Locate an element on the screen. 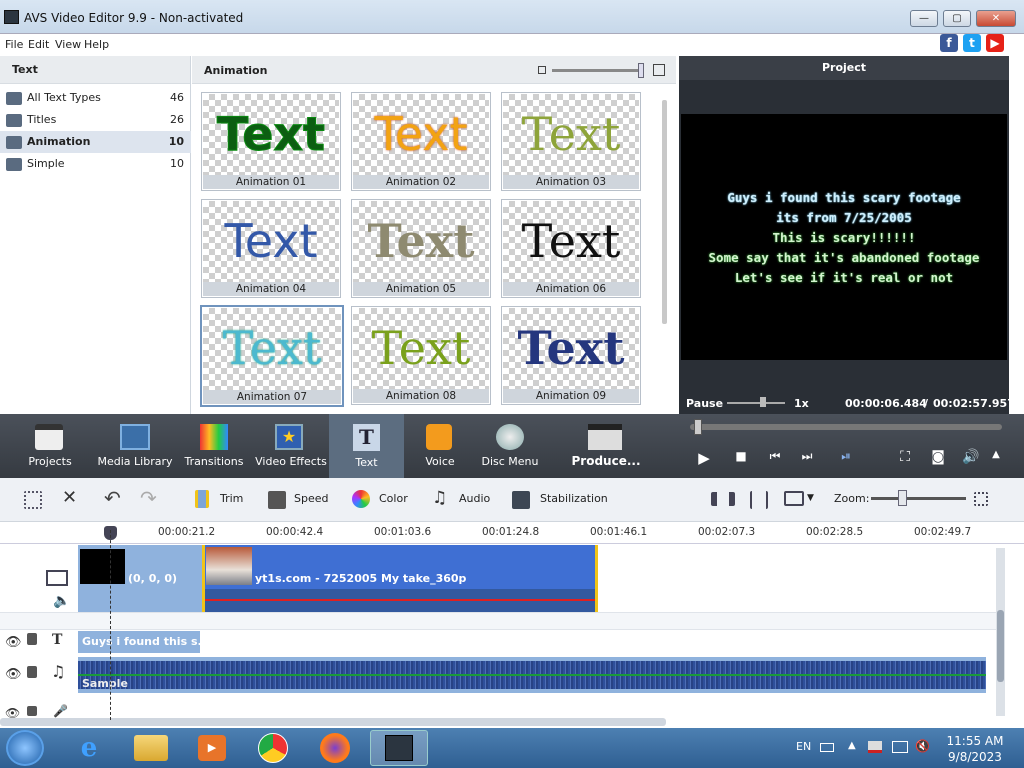  clip-thumbnail is located at coordinates (102, 566).